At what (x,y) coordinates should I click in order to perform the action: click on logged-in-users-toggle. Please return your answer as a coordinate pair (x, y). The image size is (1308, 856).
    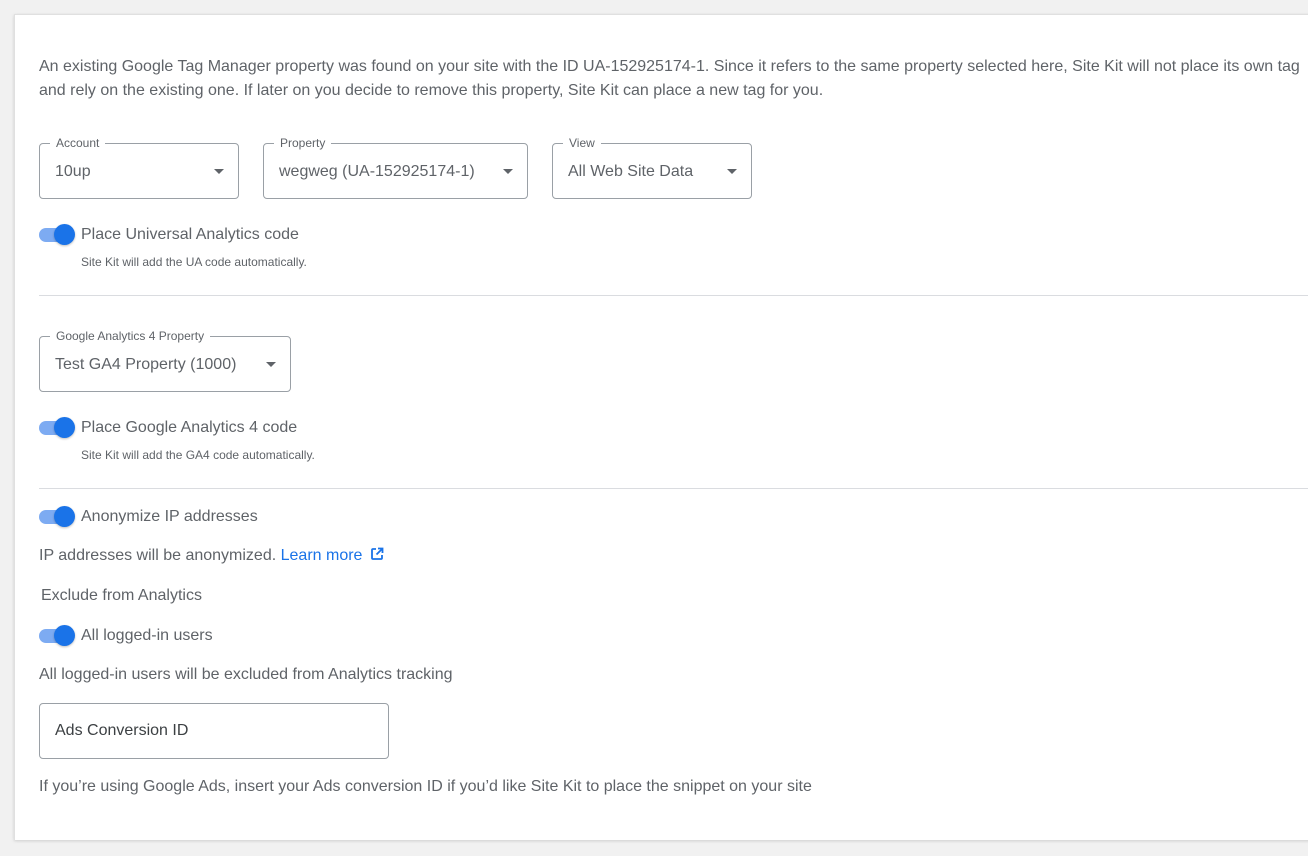
    Looking at the image, I should click on (57, 635).